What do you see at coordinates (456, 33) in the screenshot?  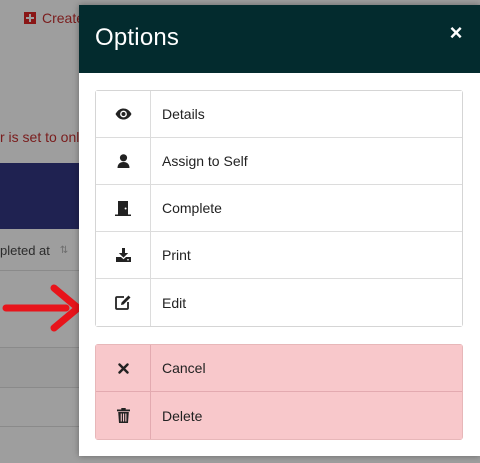 I see `close-button: ×` at bounding box center [456, 33].